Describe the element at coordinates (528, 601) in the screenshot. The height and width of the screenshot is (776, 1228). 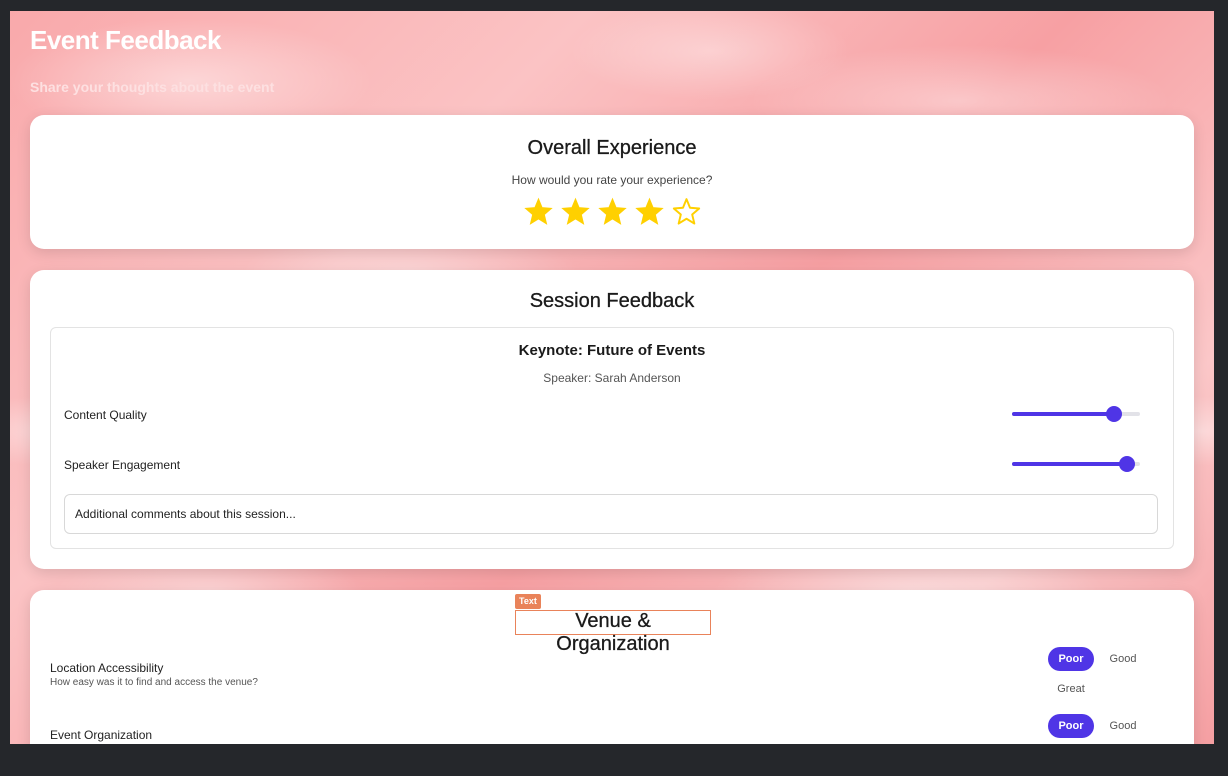
I see `text-element-tag: Text` at that location.